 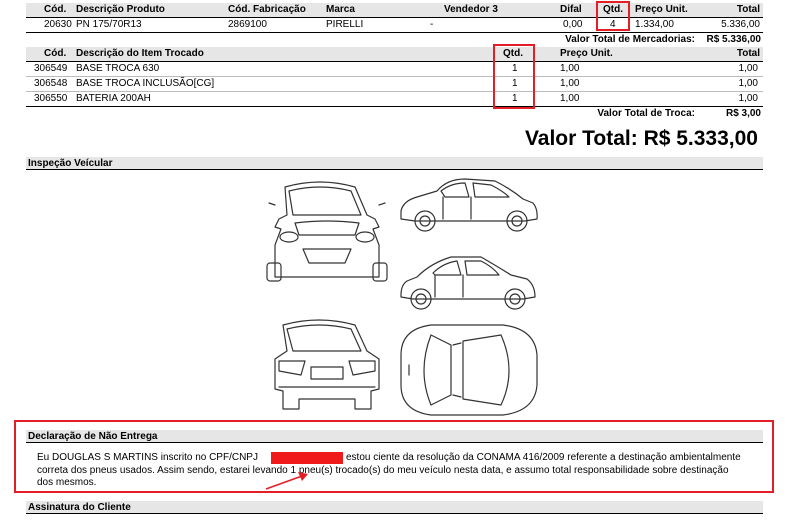 What do you see at coordinates (307, 458) in the screenshot?
I see `redacted-cpf` at bounding box center [307, 458].